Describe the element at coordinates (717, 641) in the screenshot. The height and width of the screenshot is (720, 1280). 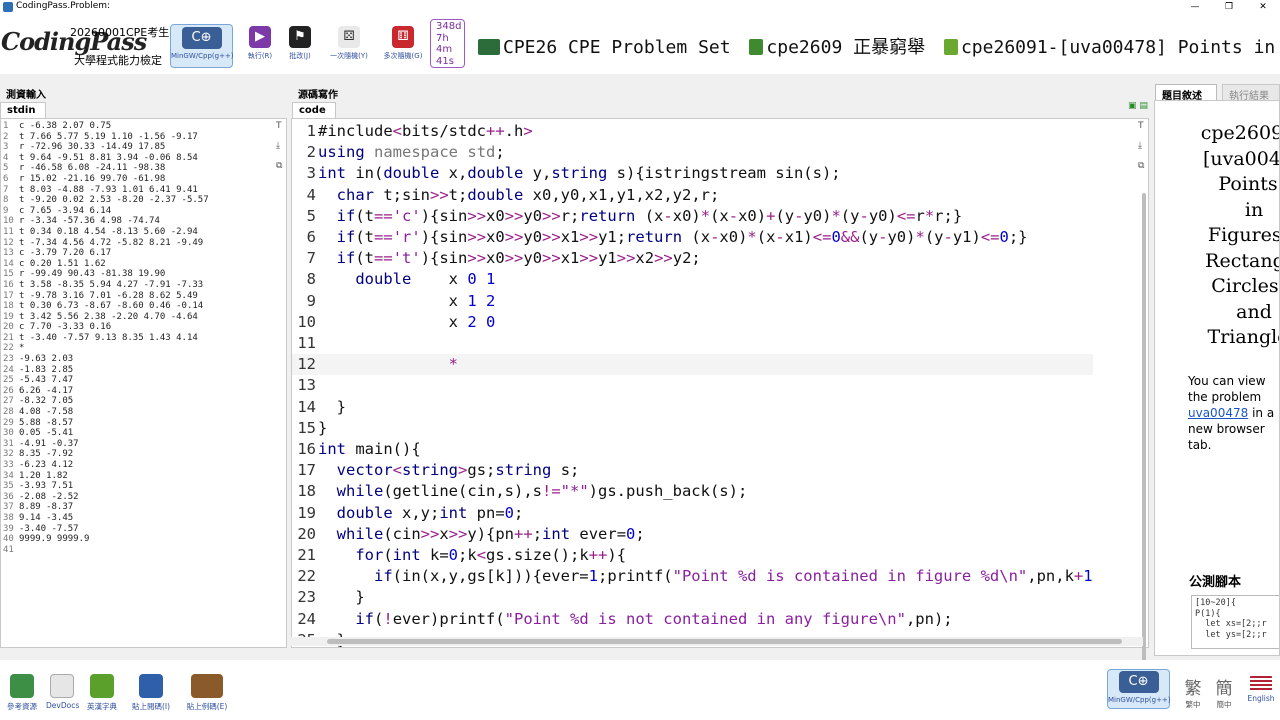
I see `code-horizontal-scrollbar` at that location.